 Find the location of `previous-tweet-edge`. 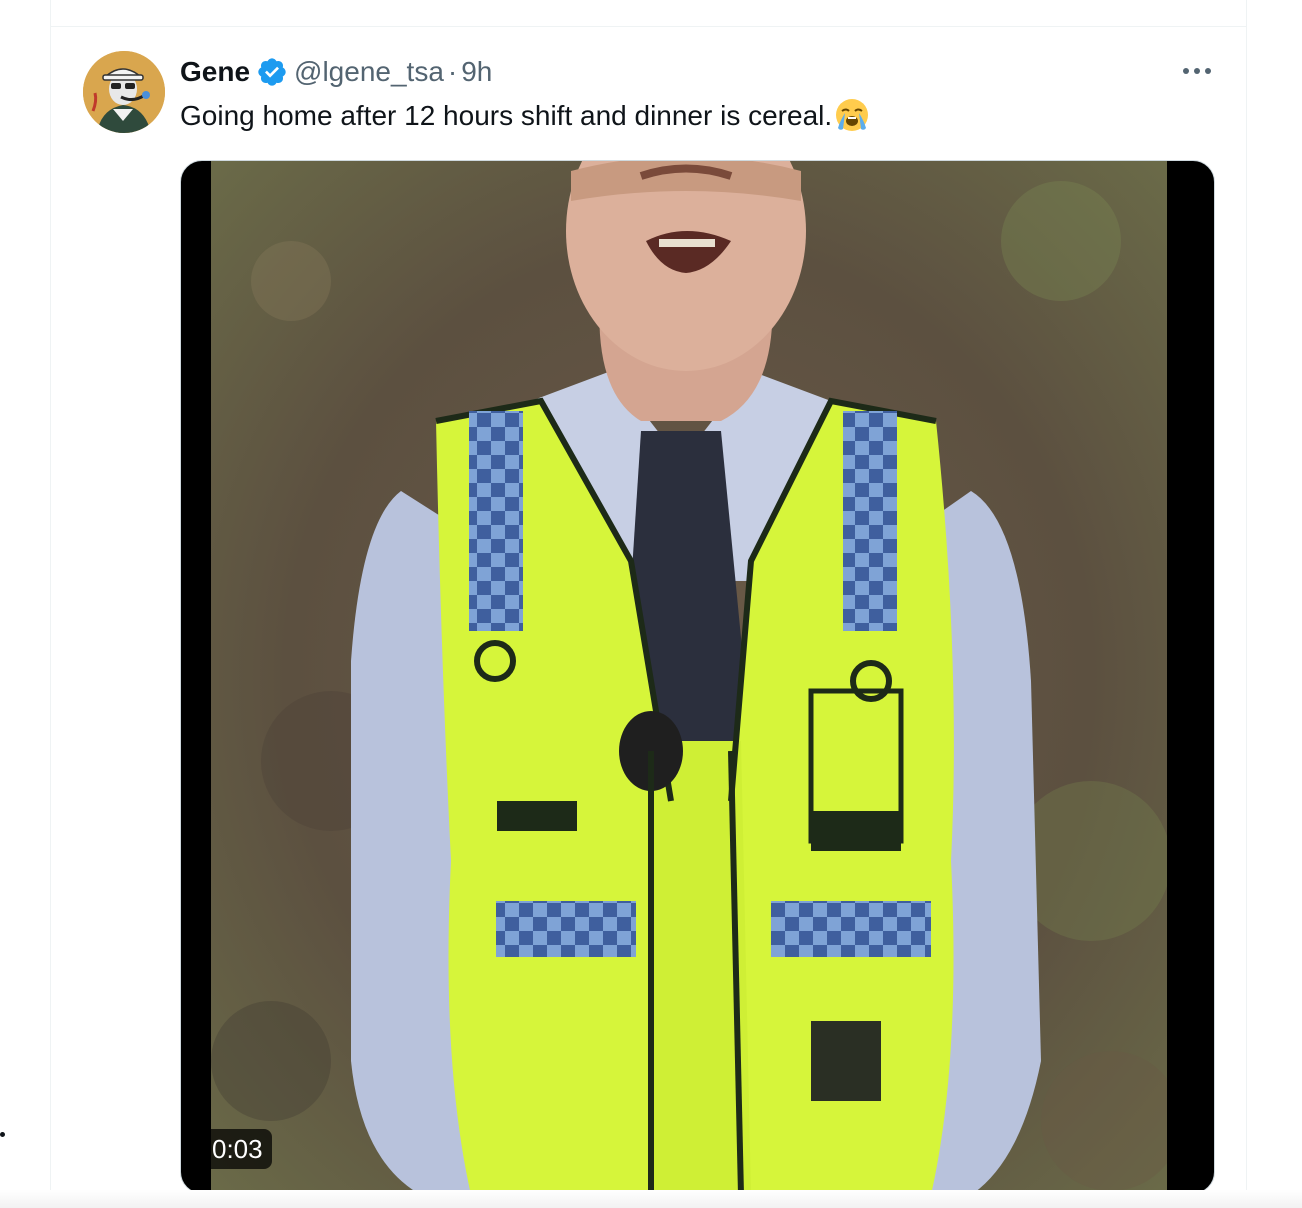

previous-tweet-edge is located at coordinates (648, 13).